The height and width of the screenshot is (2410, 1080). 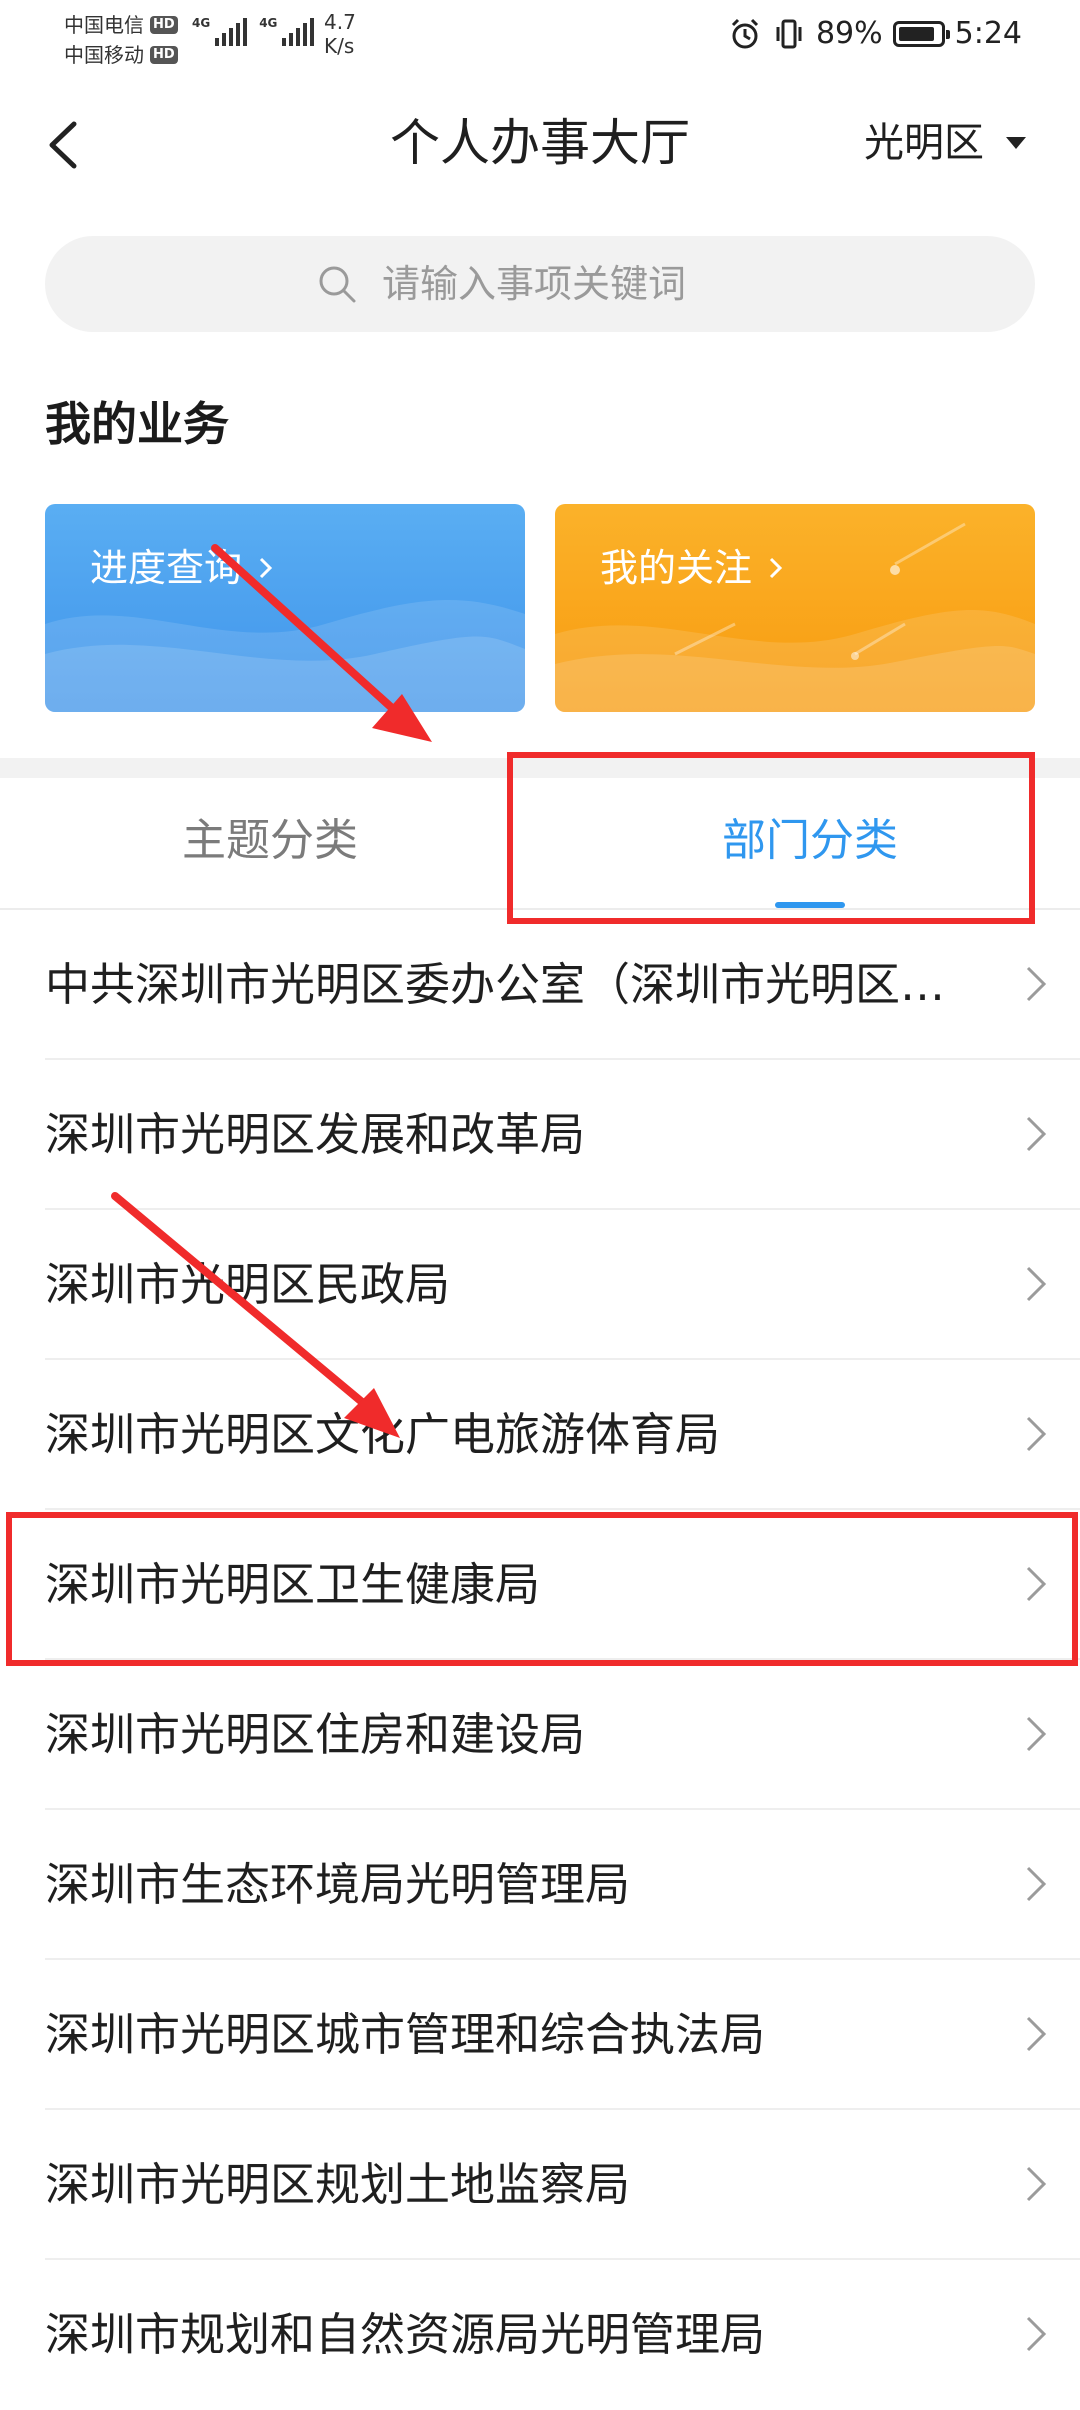 What do you see at coordinates (270, 841) in the screenshot?
I see `tab-theme-category: 主题分类` at bounding box center [270, 841].